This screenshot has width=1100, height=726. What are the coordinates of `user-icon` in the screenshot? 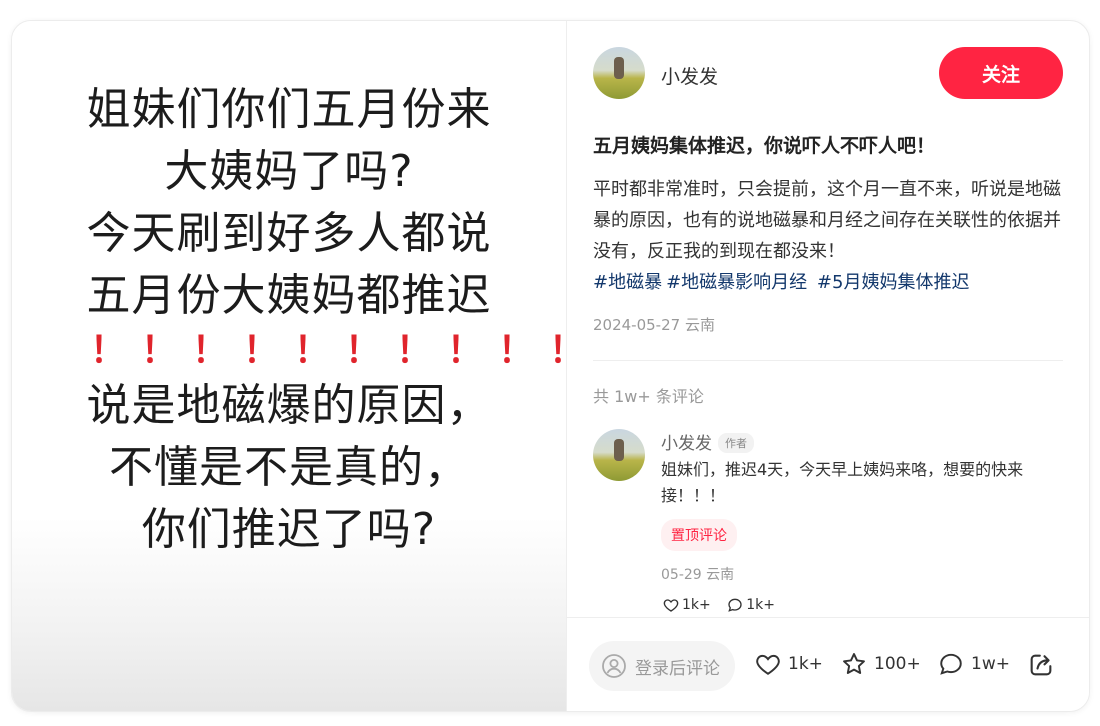 It's located at (614, 666).